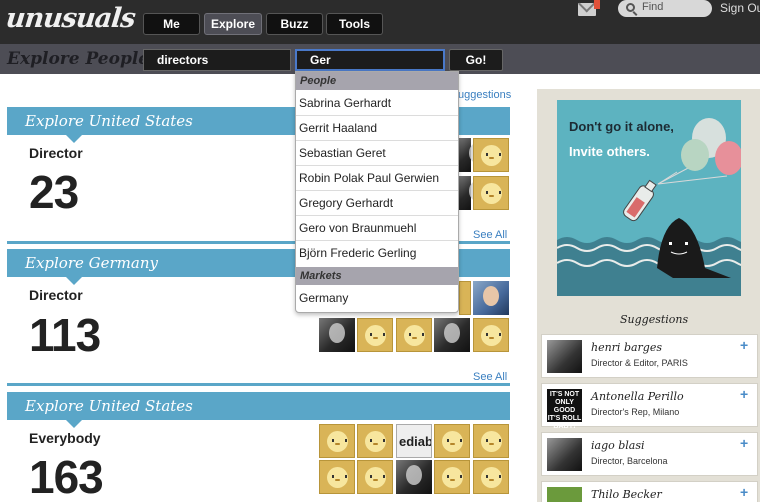 Image resolution: width=760 pixels, height=502 pixels. I want to click on member-photo: ediabe, so click(414, 441).